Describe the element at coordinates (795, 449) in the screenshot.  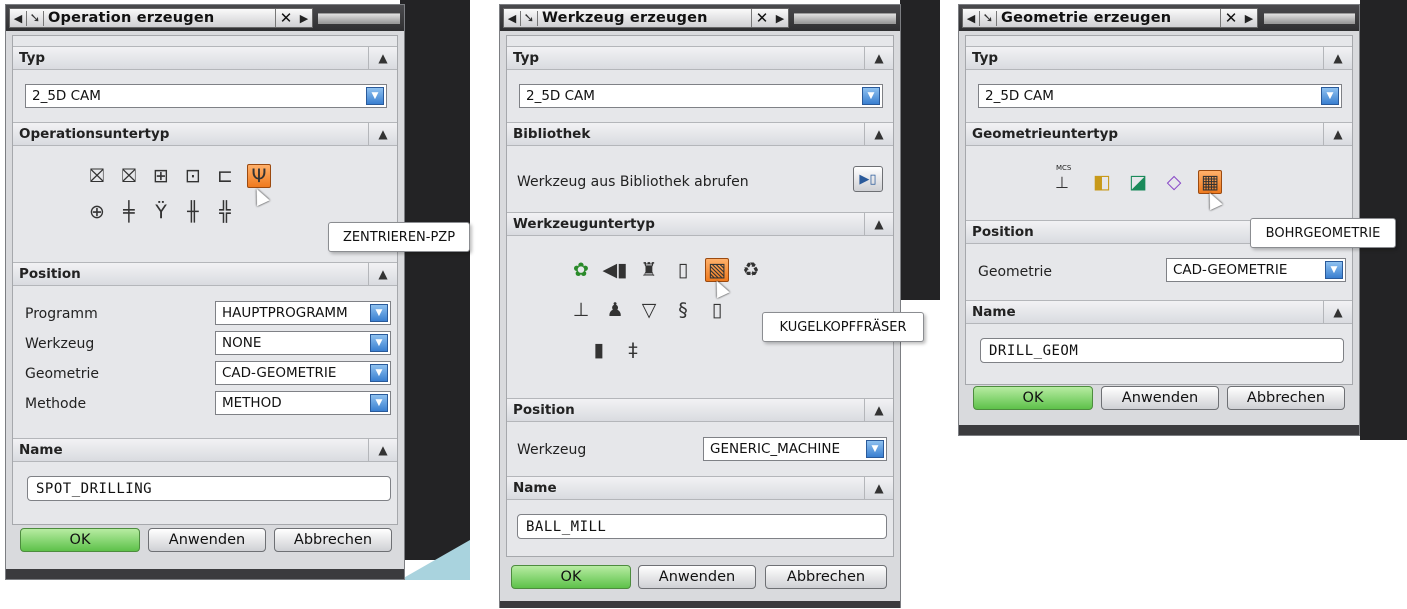
I see `werkzeug-dropdown: GENERIC_MACHINE ▼` at that location.